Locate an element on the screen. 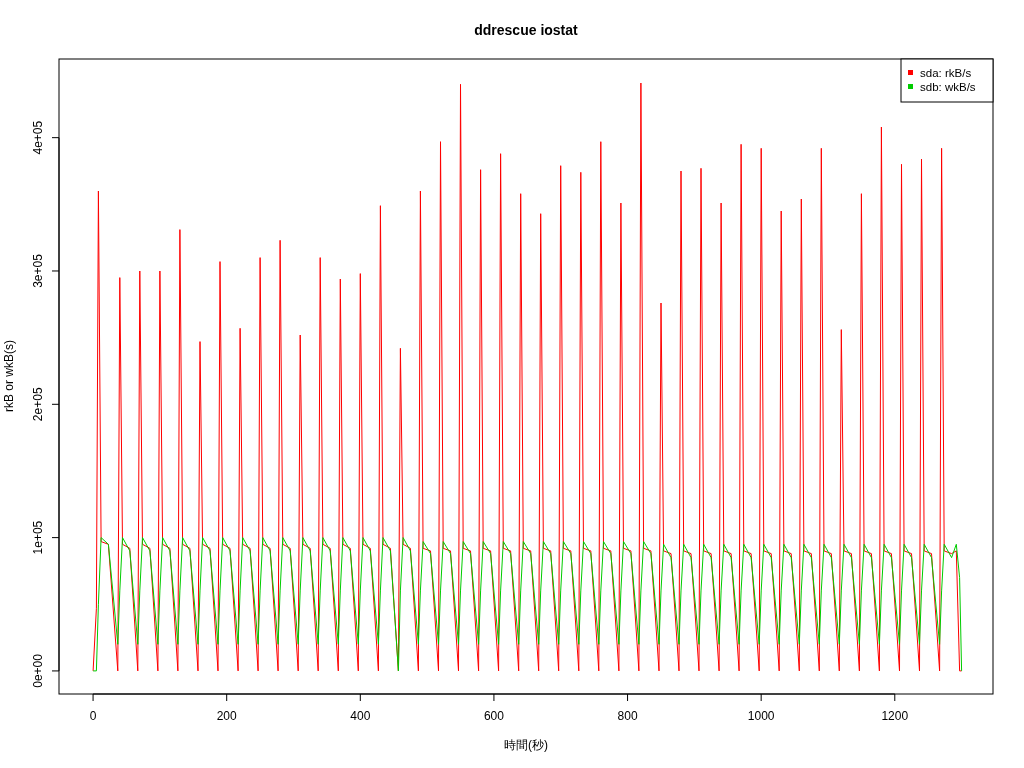 The image size is (1024, 768). x-tick-label: 400 is located at coordinates (360, 716).